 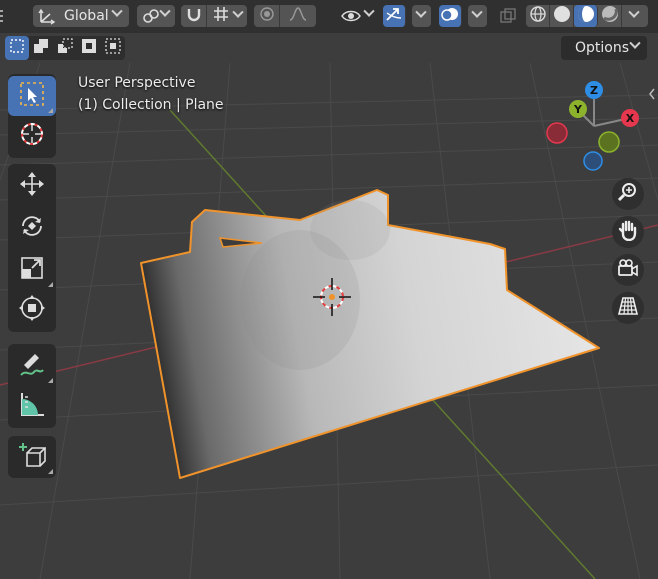 I want to click on editor-type-icon, so click(x=2, y=16).